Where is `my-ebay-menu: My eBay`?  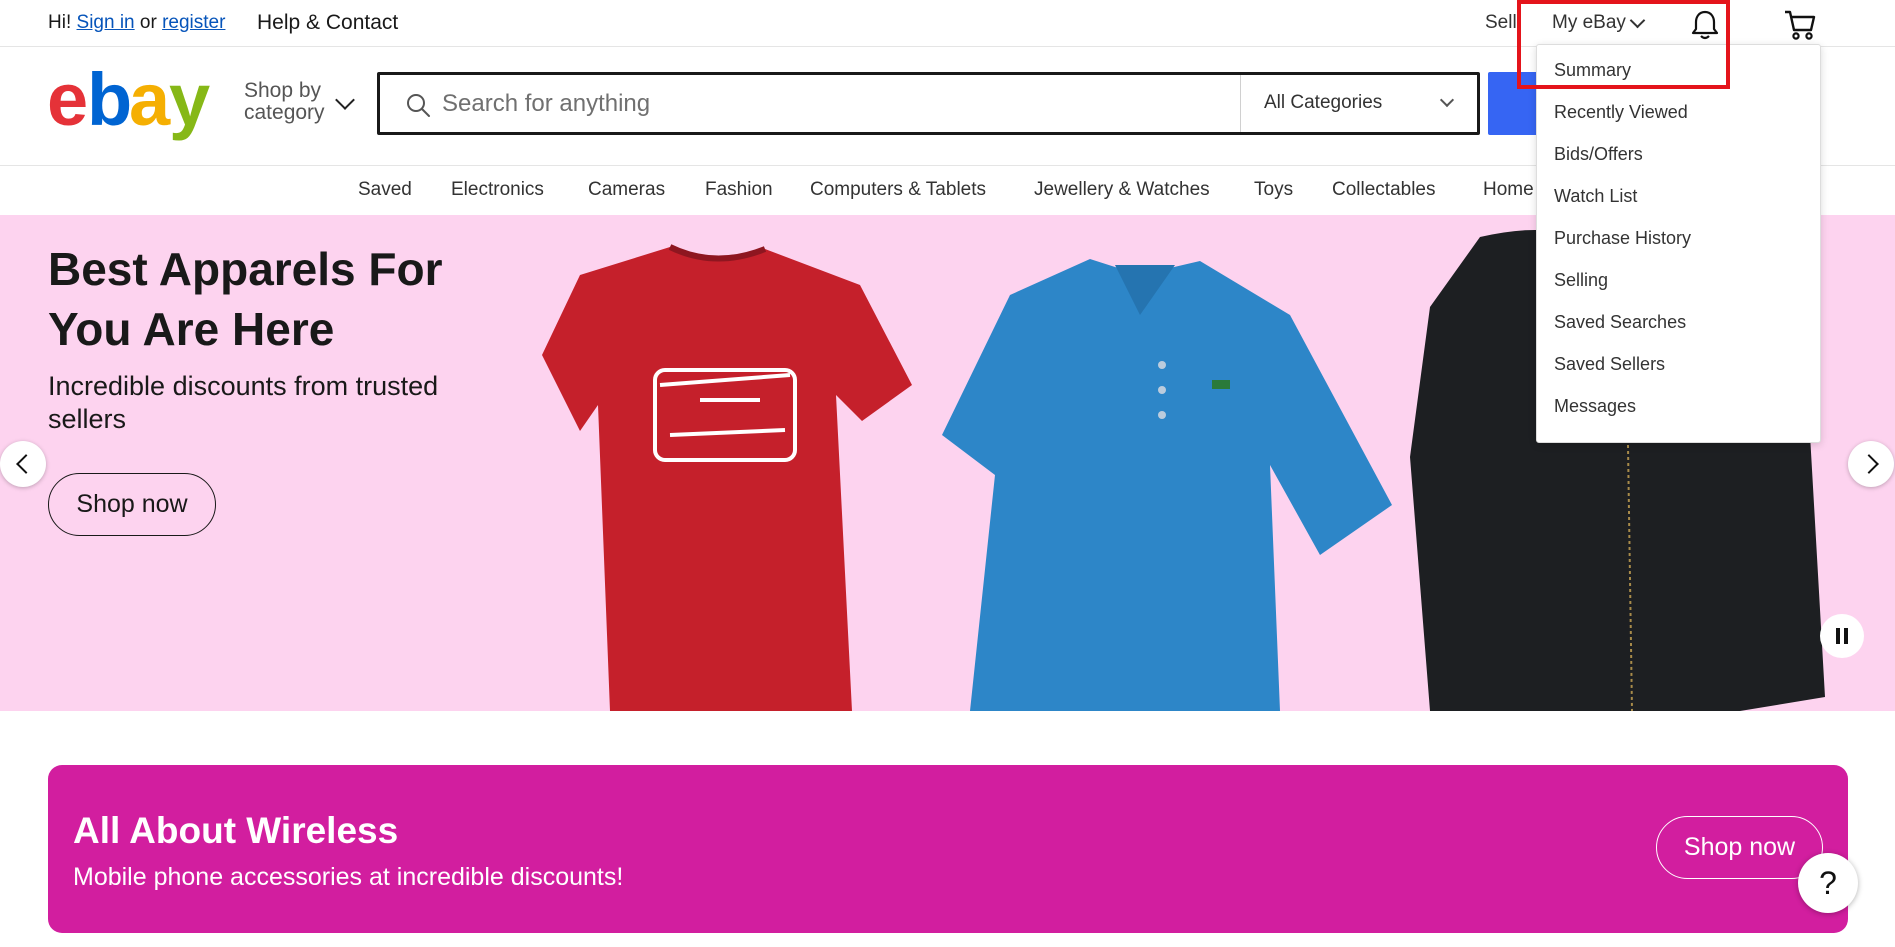 my-ebay-menu: My eBay is located at coordinates (1599, 23).